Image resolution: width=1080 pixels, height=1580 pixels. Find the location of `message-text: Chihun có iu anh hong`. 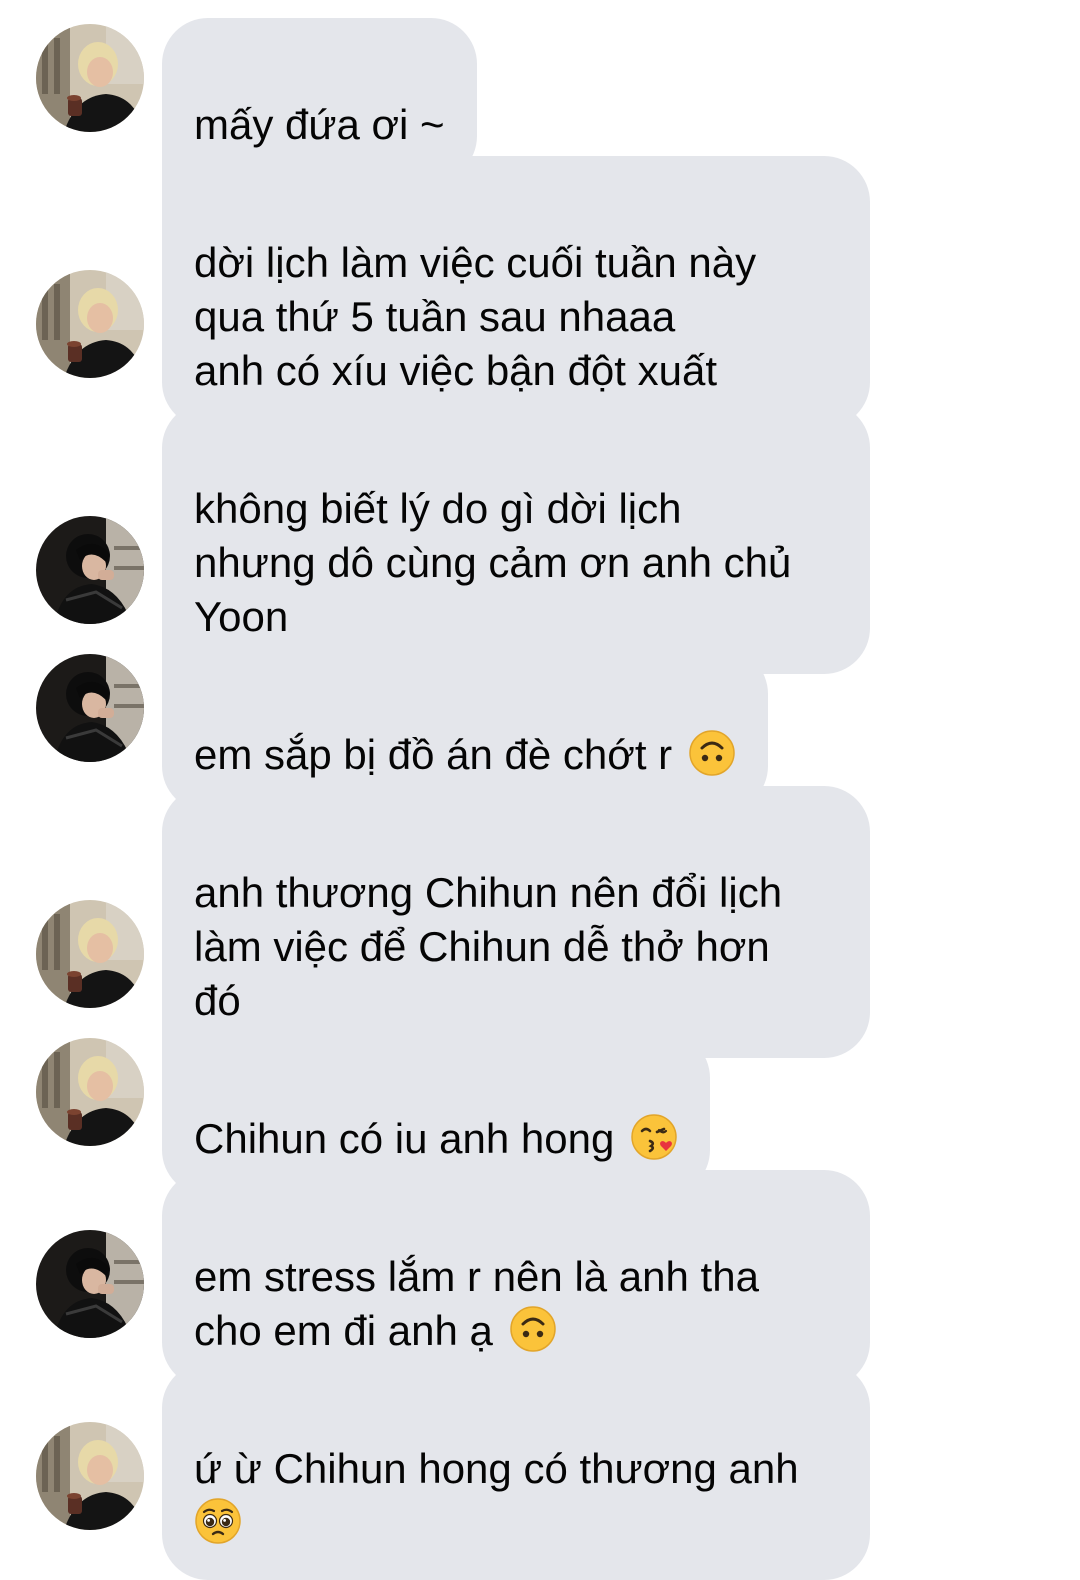

message-text: Chihun có iu anh hong is located at coordinates (410, 1138).